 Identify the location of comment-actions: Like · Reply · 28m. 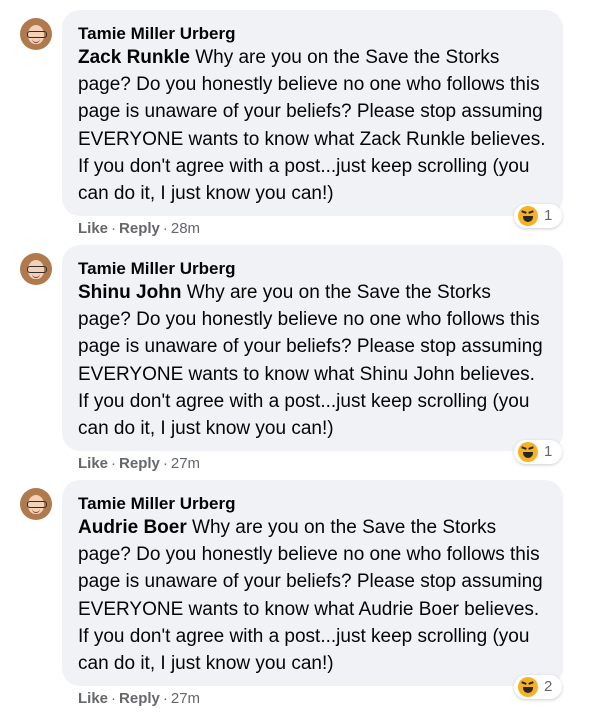
(139, 228).